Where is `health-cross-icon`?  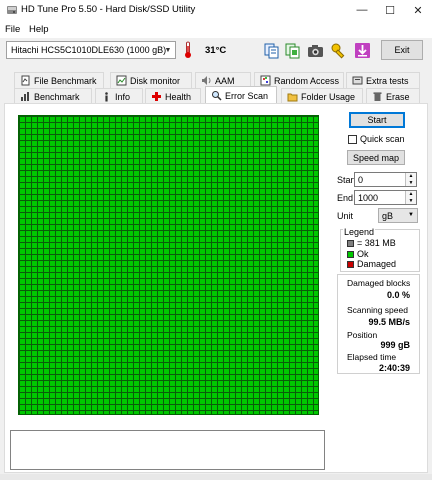
health-cross-icon is located at coordinates (156, 96).